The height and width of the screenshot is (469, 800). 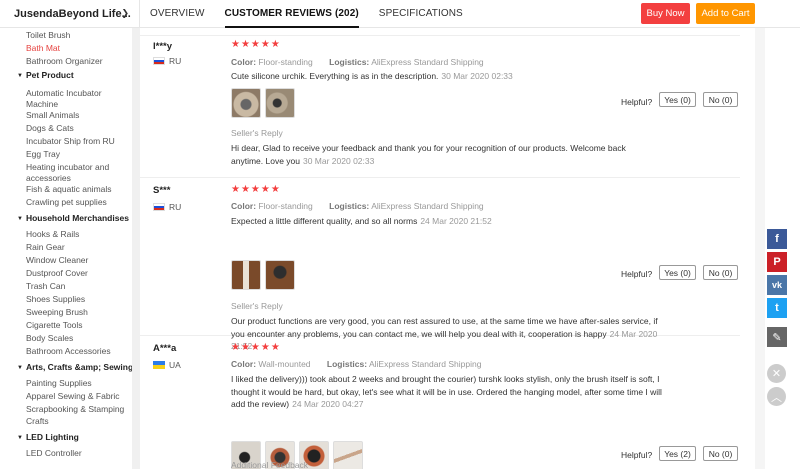 What do you see at coordinates (76, 325) in the screenshot?
I see `sidebar-item-cigarette-tools: Cigarette Tools` at bounding box center [76, 325].